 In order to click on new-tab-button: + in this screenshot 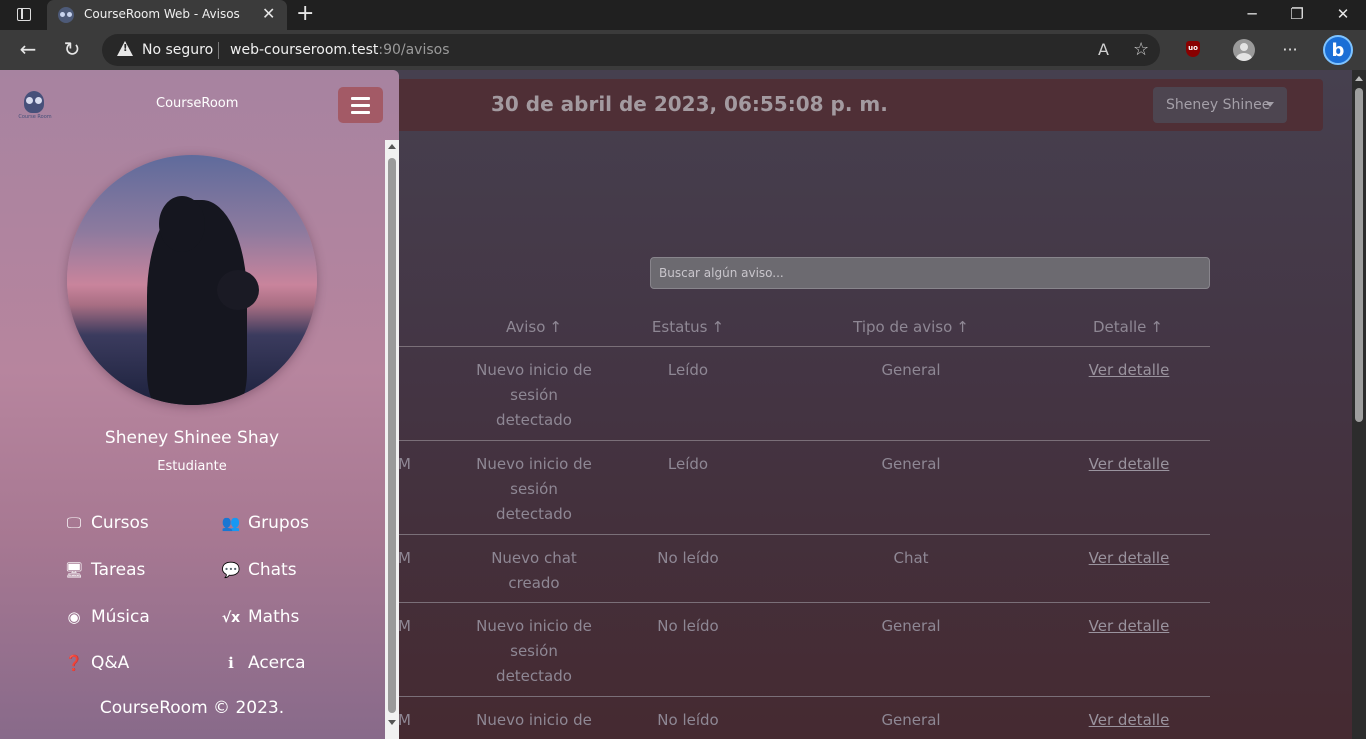, I will do `click(305, 14)`.